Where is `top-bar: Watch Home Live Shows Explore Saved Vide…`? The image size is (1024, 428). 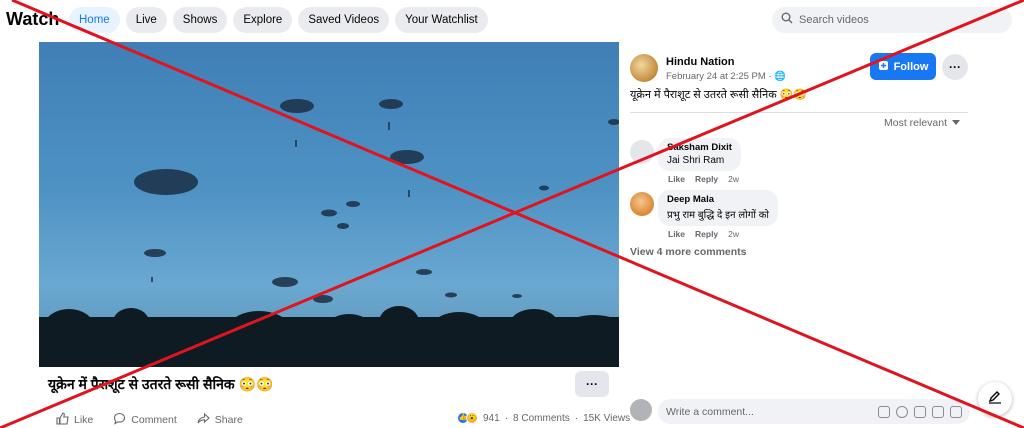
top-bar: Watch Home Live Shows Explore Saved Vide… is located at coordinates (512, 20).